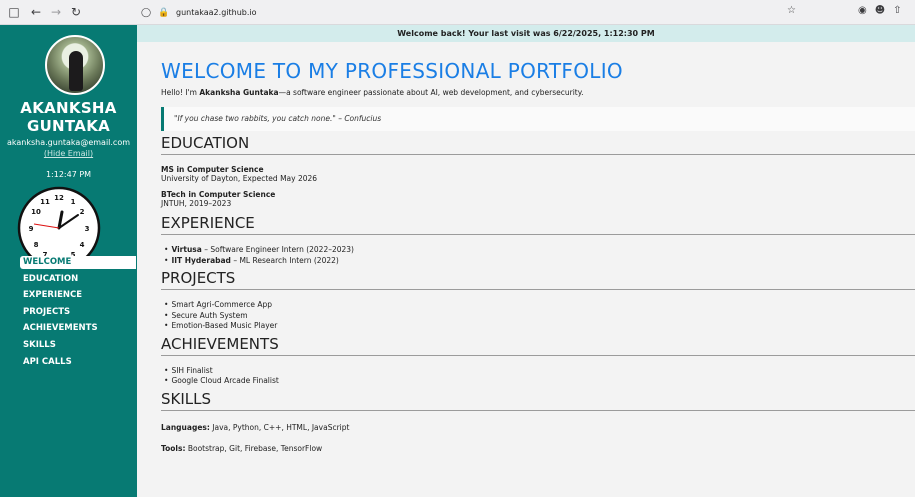  What do you see at coordinates (82, 245) in the screenshot?
I see `svg-text: 4` at bounding box center [82, 245].